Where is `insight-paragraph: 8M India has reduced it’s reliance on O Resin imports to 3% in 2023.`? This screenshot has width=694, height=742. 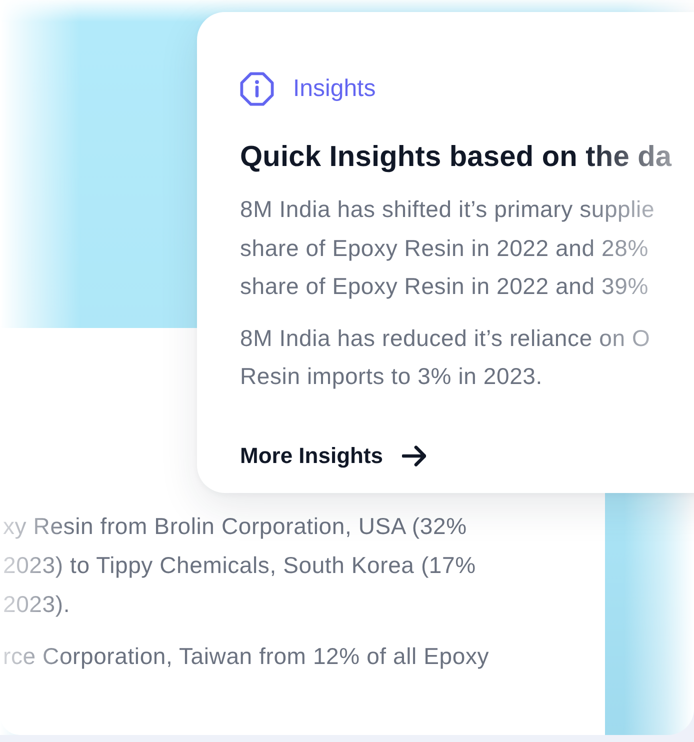 insight-paragraph: 8M India has reduced it’s reliance on O Resin imports to 3% in 2023. is located at coordinates (445, 357).